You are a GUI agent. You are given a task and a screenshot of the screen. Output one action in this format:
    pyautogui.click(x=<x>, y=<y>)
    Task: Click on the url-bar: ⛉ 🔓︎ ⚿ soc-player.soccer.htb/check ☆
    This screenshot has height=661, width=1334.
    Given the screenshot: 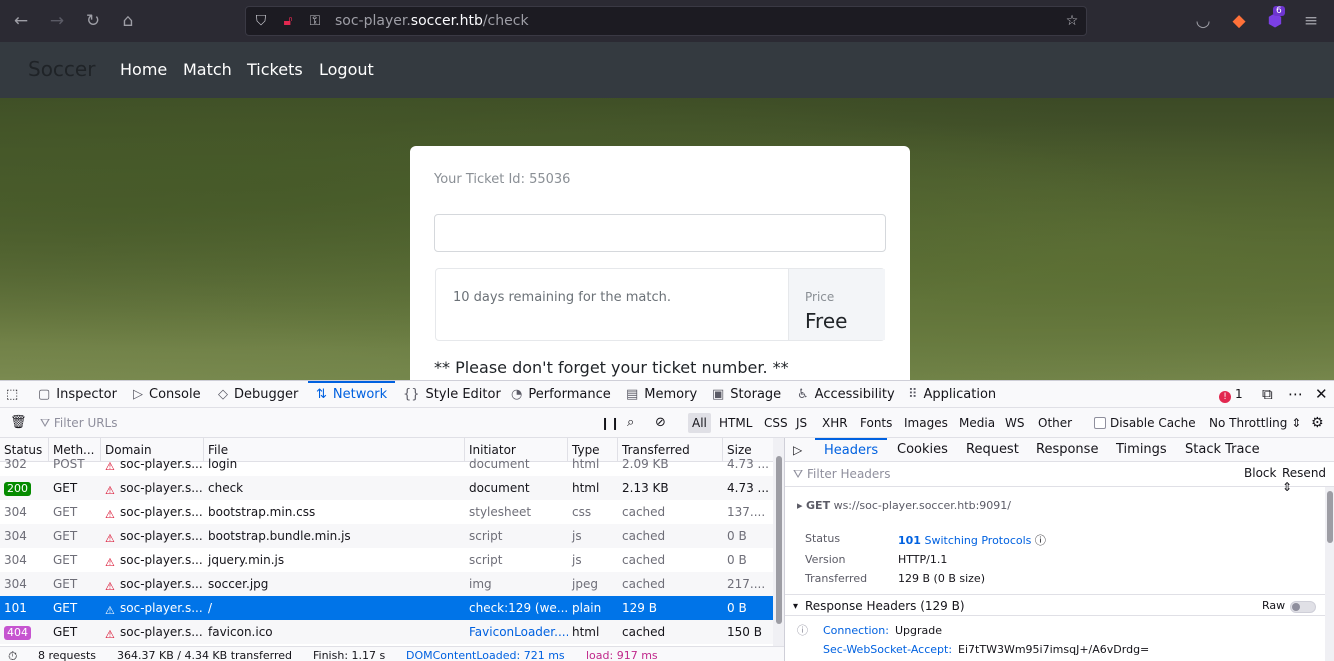 What is the action you would take?
    pyautogui.click(x=666, y=21)
    